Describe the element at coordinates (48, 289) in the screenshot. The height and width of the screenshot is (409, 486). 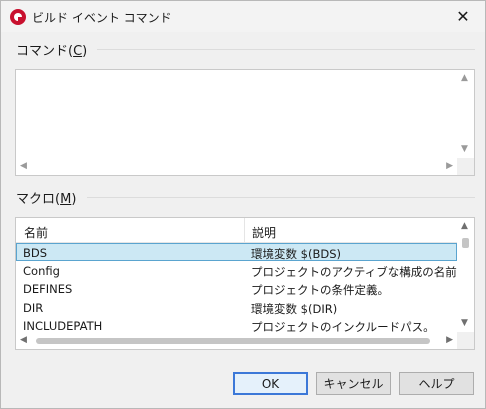
I see `macro-name: DEFINES` at that location.